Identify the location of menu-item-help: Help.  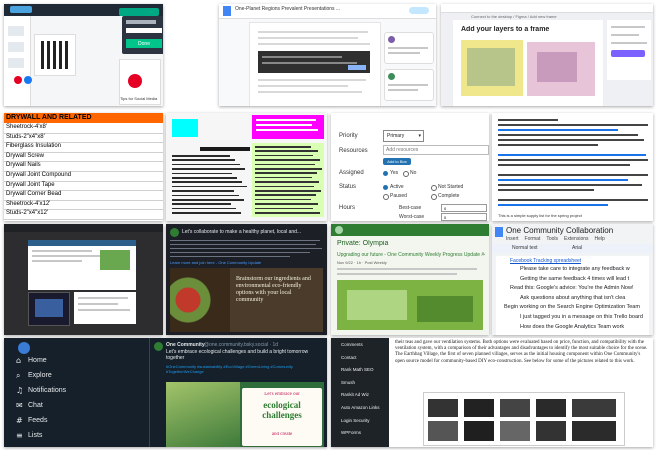
(600, 239).